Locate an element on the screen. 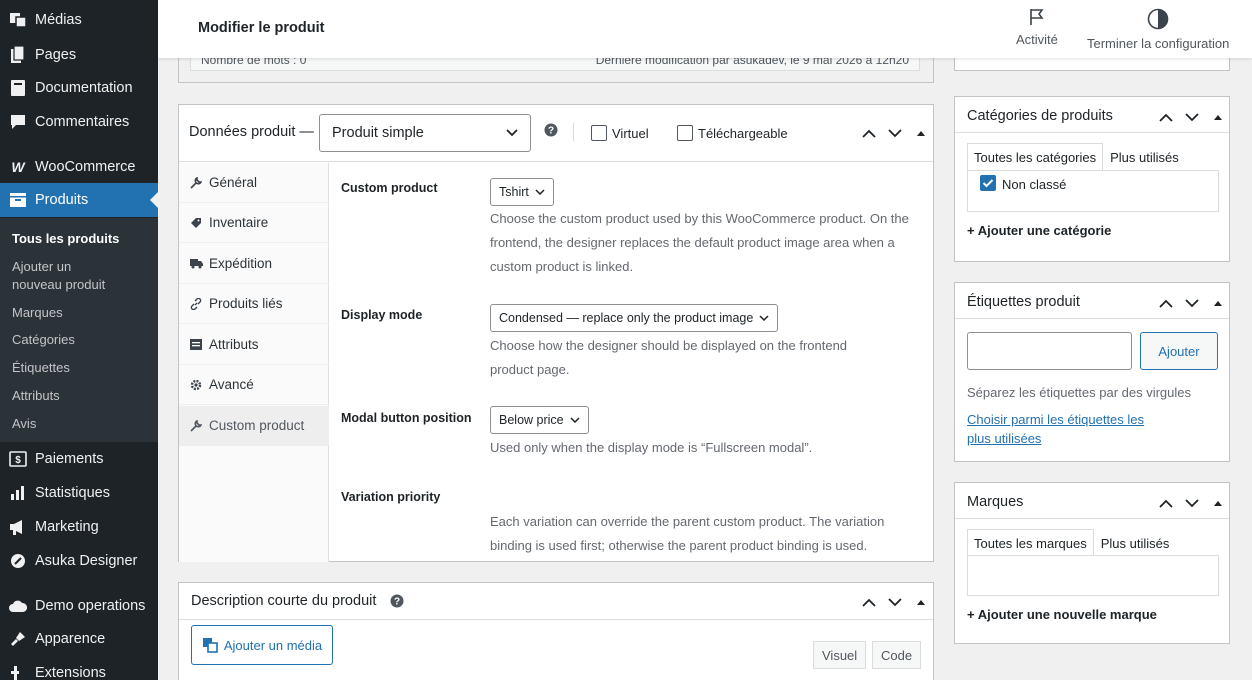 This screenshot has height=680, width=1252. menu-item-medias: Médias is located at coordinates (79, 20).